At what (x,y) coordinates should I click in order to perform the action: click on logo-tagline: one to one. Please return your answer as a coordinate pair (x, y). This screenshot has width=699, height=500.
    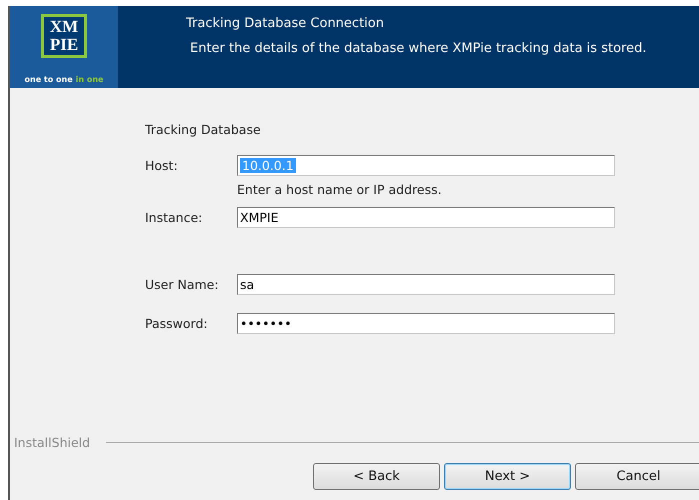
    Looking at the image, I should click on (48, 79).